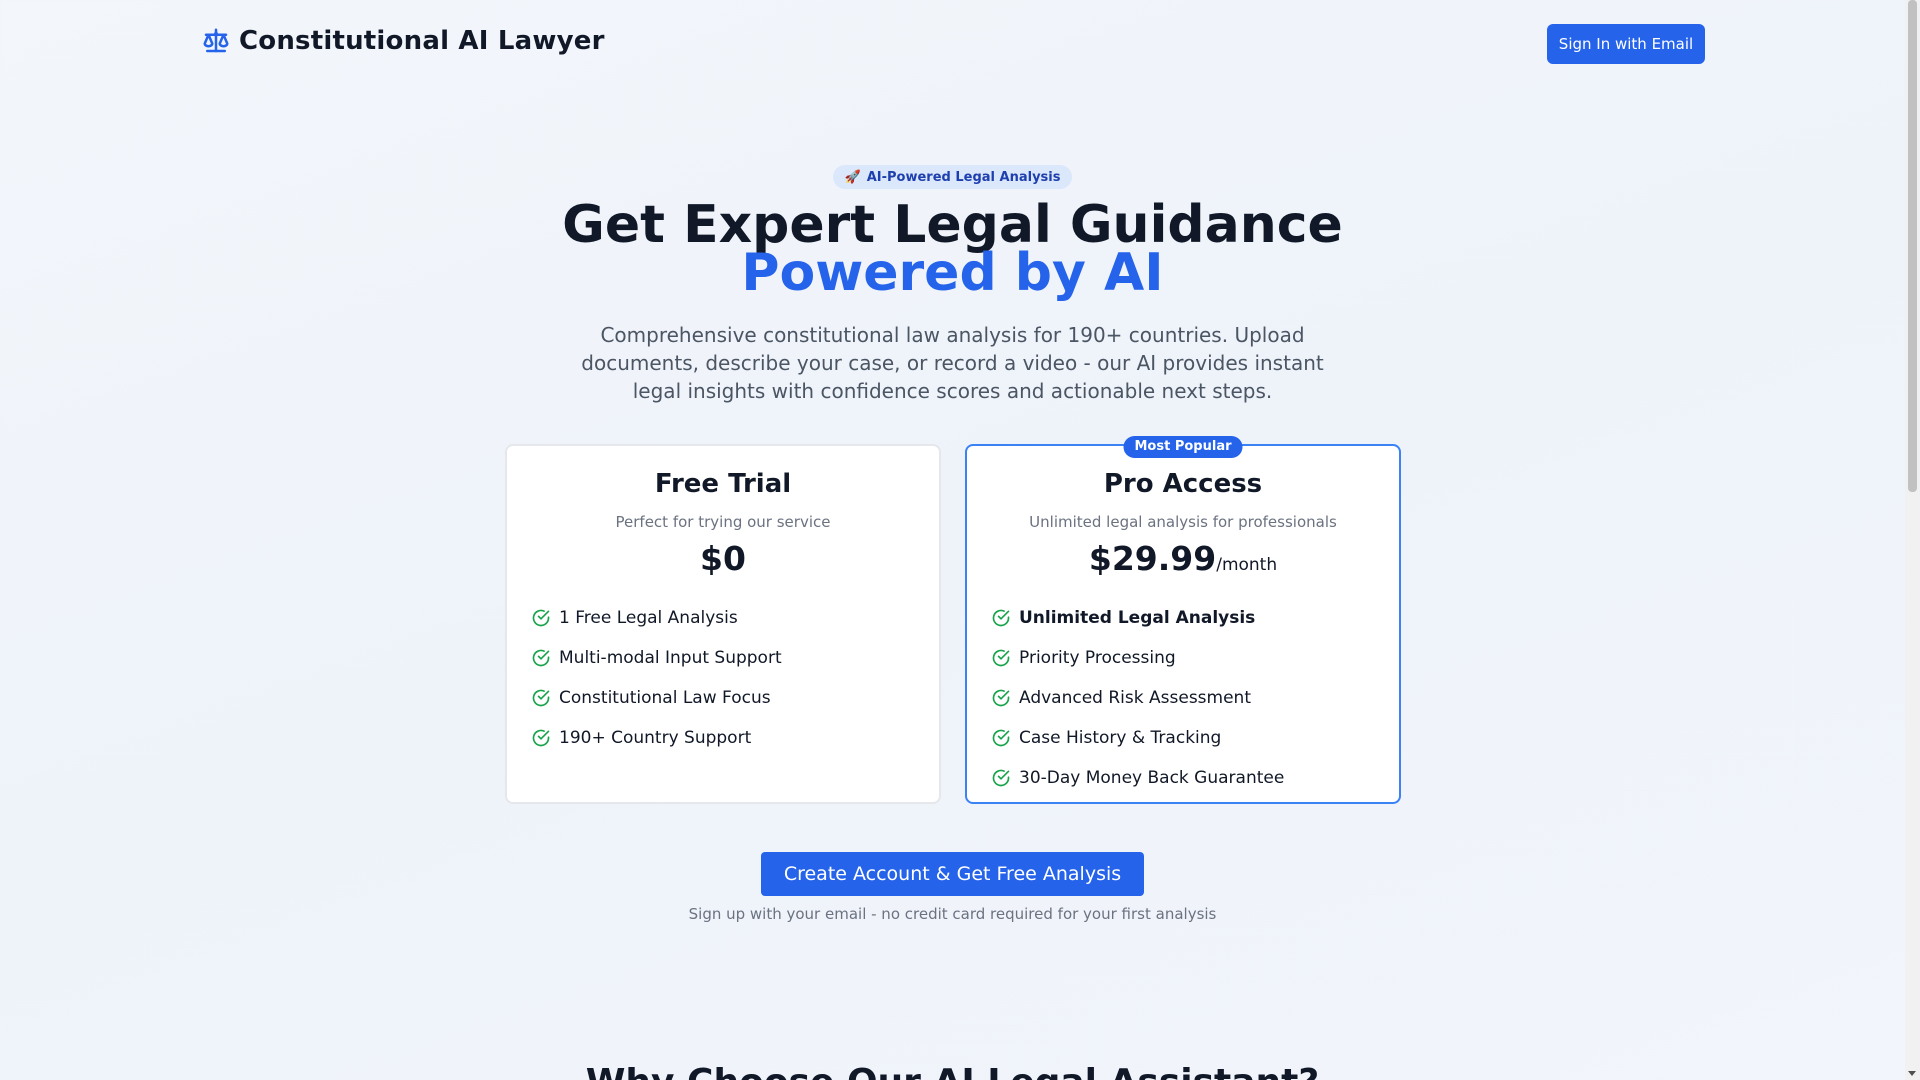 This screenshot has width=1920, height=1080. I want to click on ai-badge: 🚀 AI-Powered Legal Analysis, so click(952, 177).